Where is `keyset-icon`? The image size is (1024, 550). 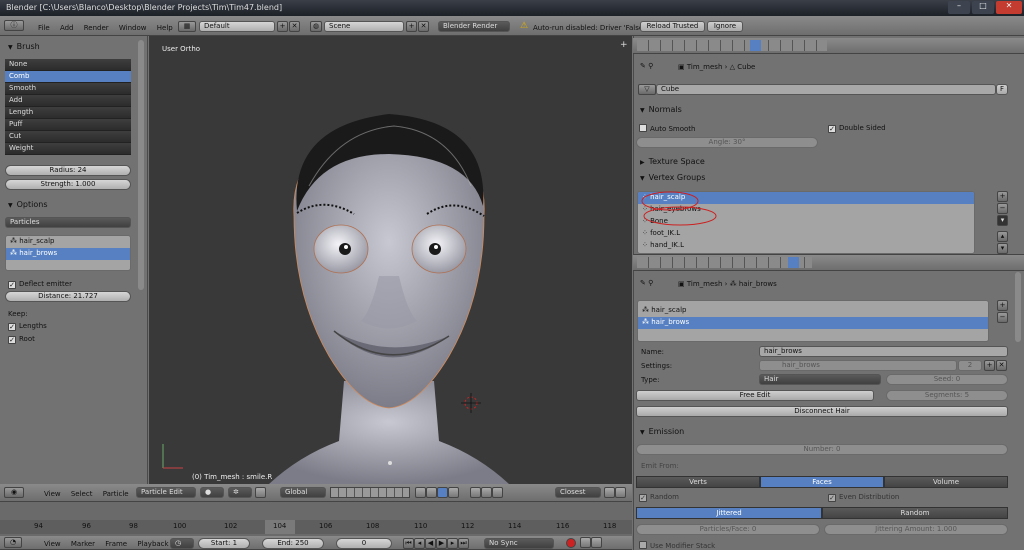 keyset-icon is located at coordinates (585, 542).